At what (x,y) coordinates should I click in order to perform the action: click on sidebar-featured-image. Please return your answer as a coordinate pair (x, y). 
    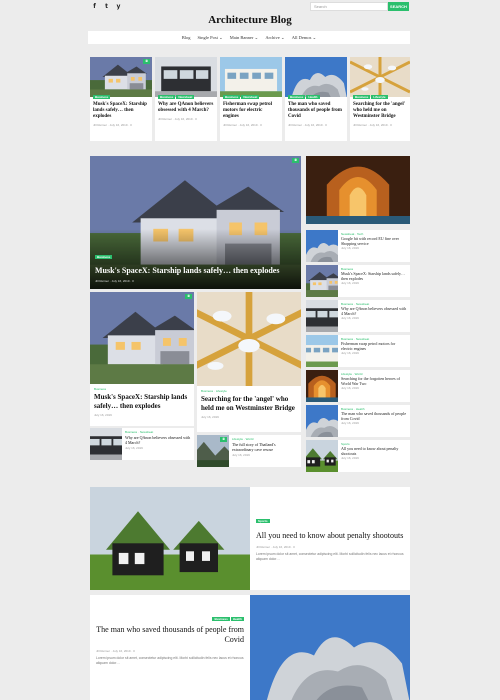
    Looking at the image, I should click on (358, 190).